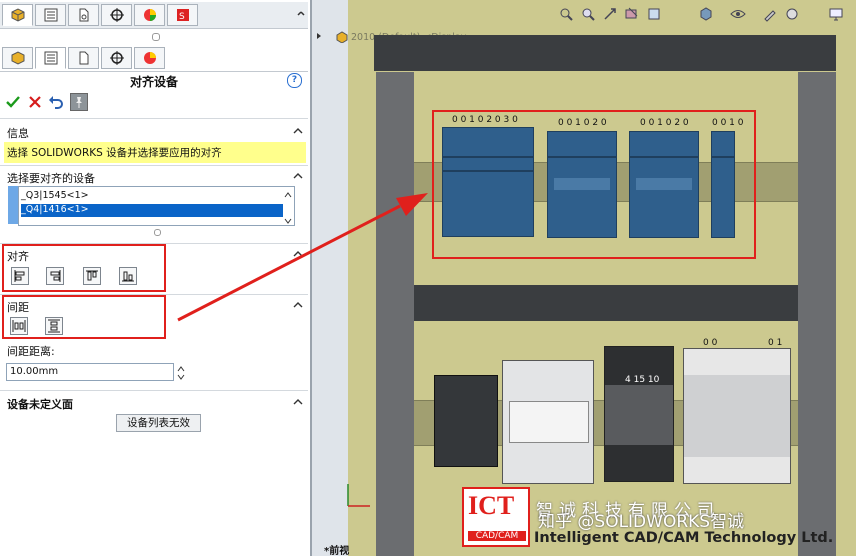 The height and width of the screenshot is (557, 856). What do you see at coordinates (302, 257) in the screenshot?
I see `annotation-arrow` at bounding box center [302, 257].